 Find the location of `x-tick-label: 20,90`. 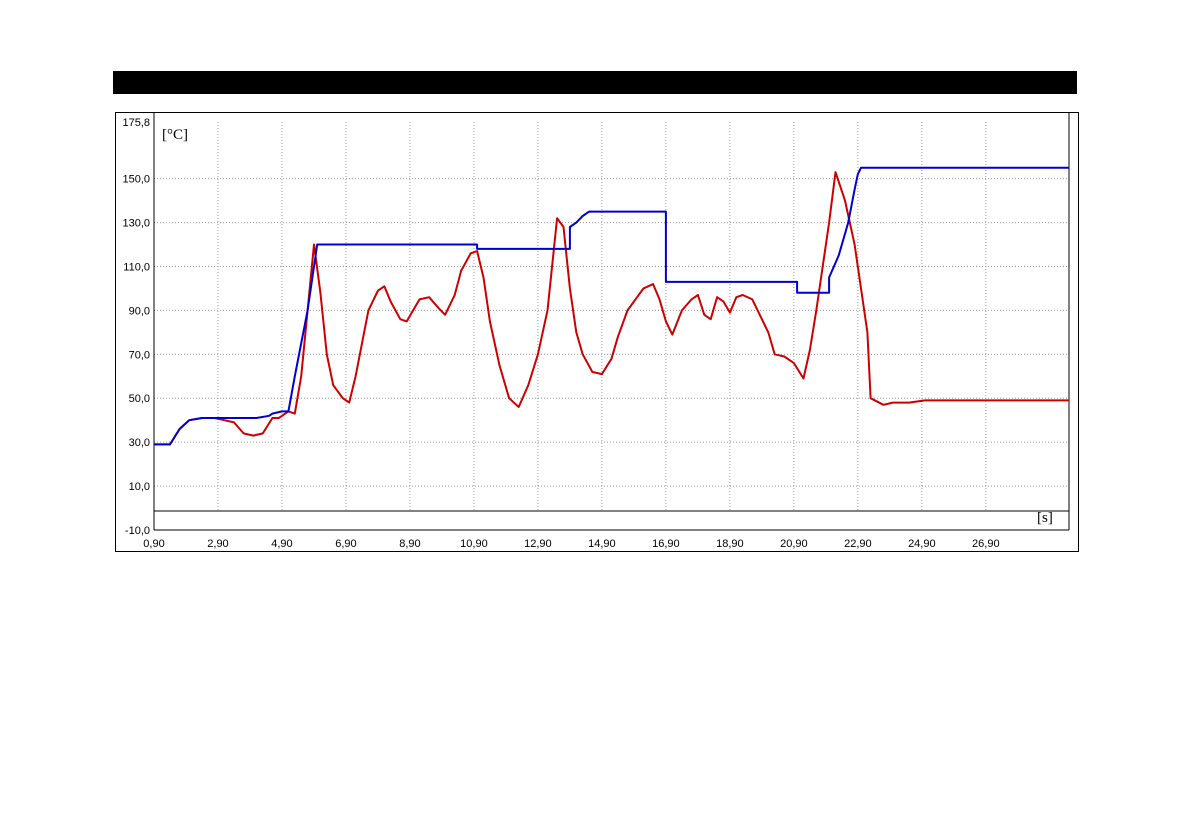

x-tick-label: 20,90 is located at coordinates (794, 544).